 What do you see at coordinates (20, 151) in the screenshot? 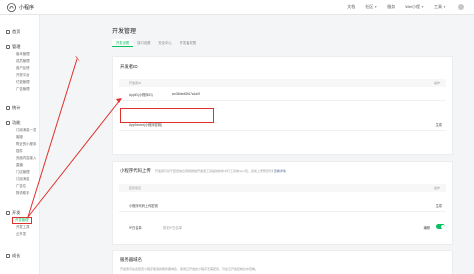
I see `sidebar-item-plugins: 插件` at bounding box center [20, 151].